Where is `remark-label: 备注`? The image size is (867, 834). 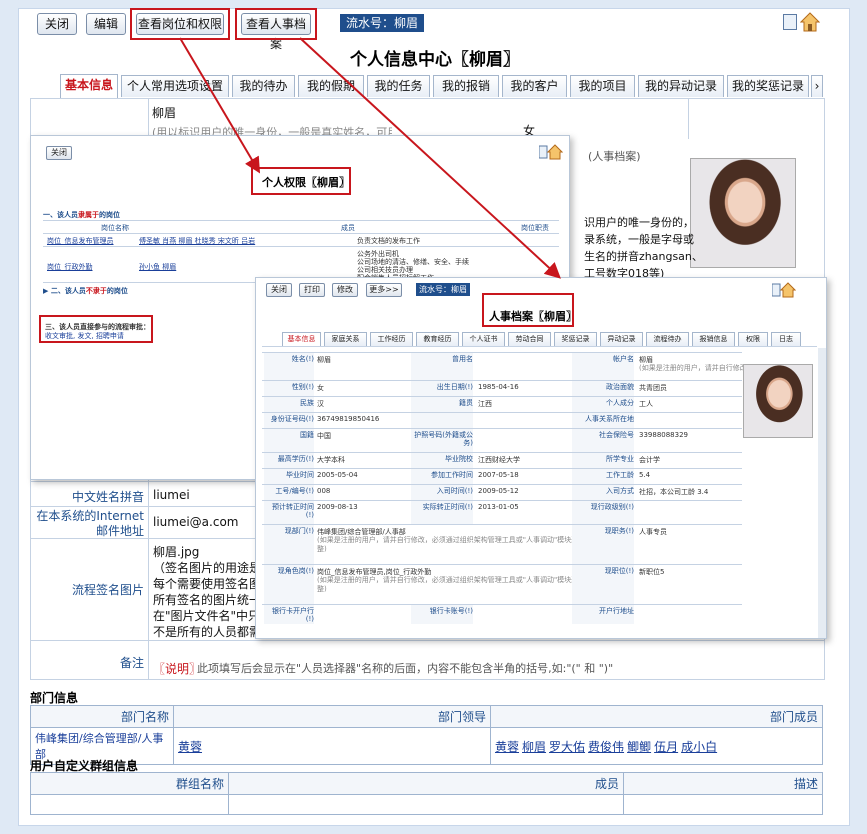 remark-label: 备注 is located at coordinates (131, 663).